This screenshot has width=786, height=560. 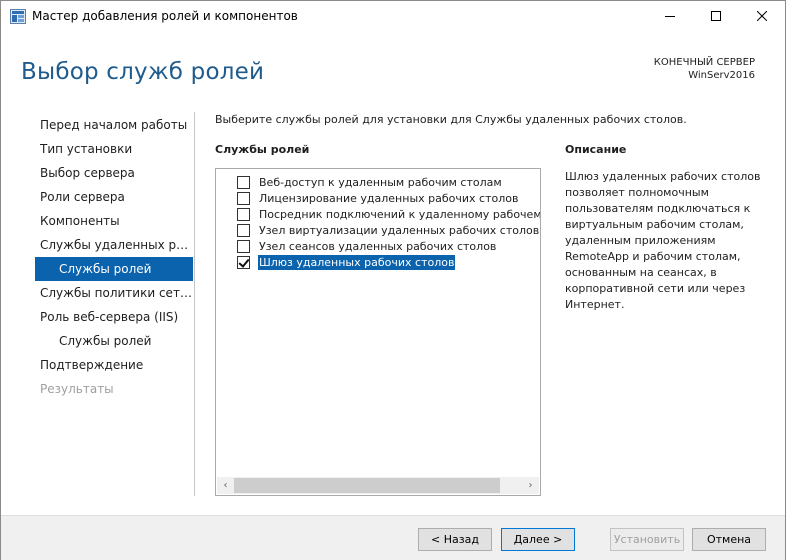 I want to click on back-button: < Назад, so click(x=455, y=539).